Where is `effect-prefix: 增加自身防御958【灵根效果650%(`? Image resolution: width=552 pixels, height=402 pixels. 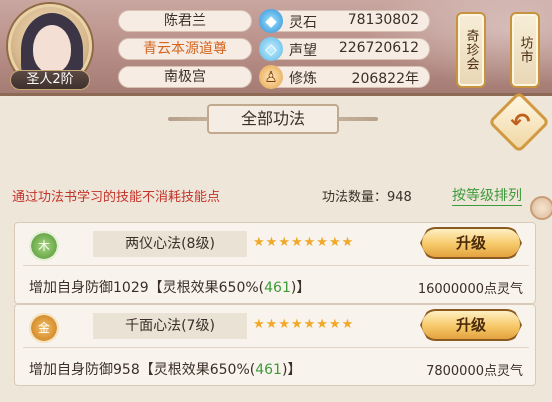
effect-prefix: 增加自身防御958【灵根效果650%( is located at coordinates (142, 370).